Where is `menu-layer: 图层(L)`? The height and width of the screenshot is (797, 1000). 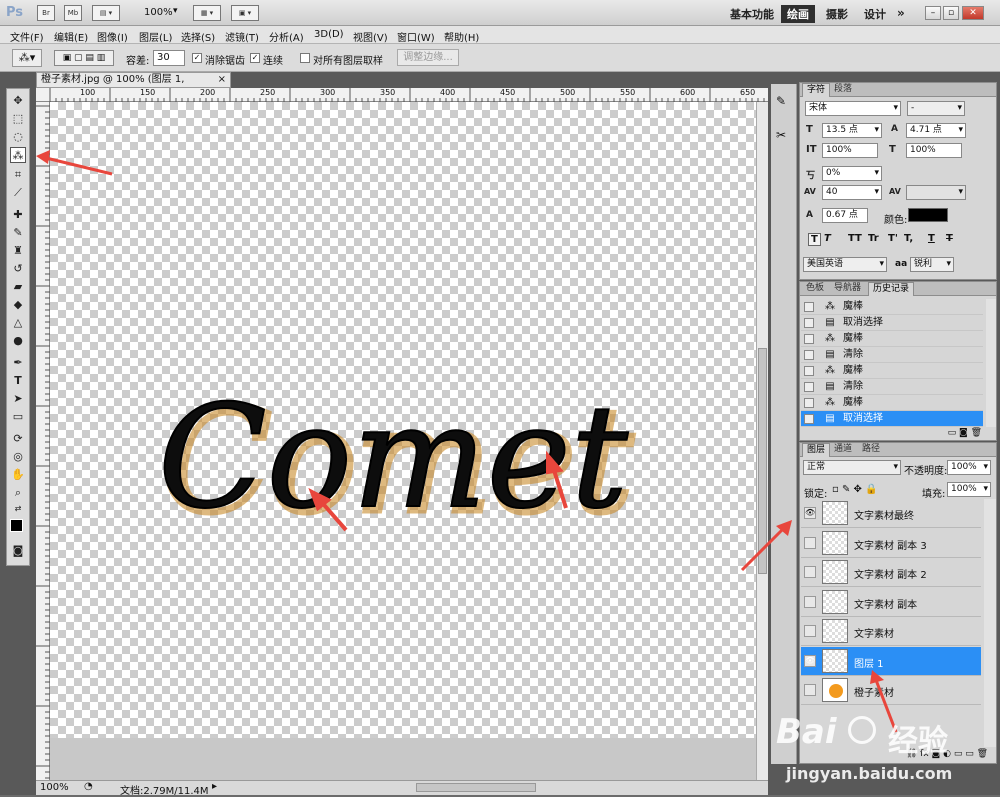 menu-layer: 图层(L) is located at coordinates (155, 36).